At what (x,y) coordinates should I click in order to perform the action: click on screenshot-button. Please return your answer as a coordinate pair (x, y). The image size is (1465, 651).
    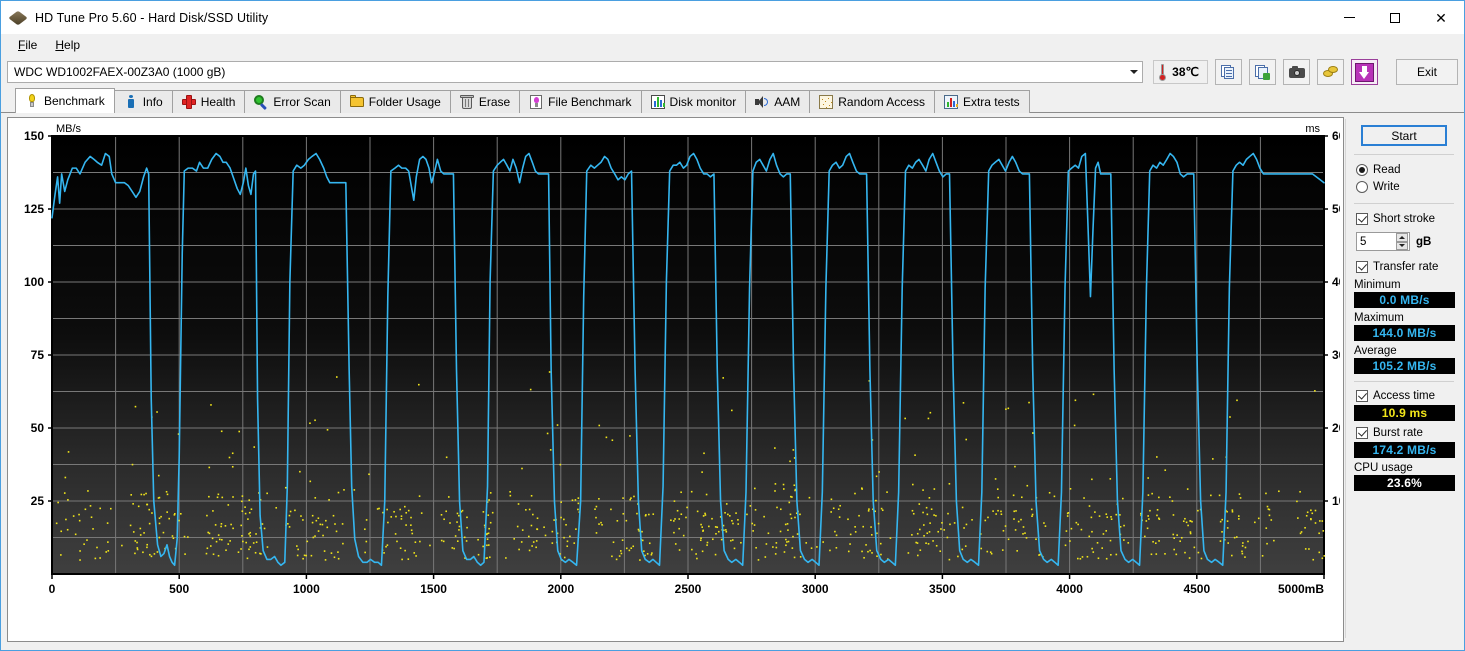
    Looking at the image, I should click on (1296, 72).